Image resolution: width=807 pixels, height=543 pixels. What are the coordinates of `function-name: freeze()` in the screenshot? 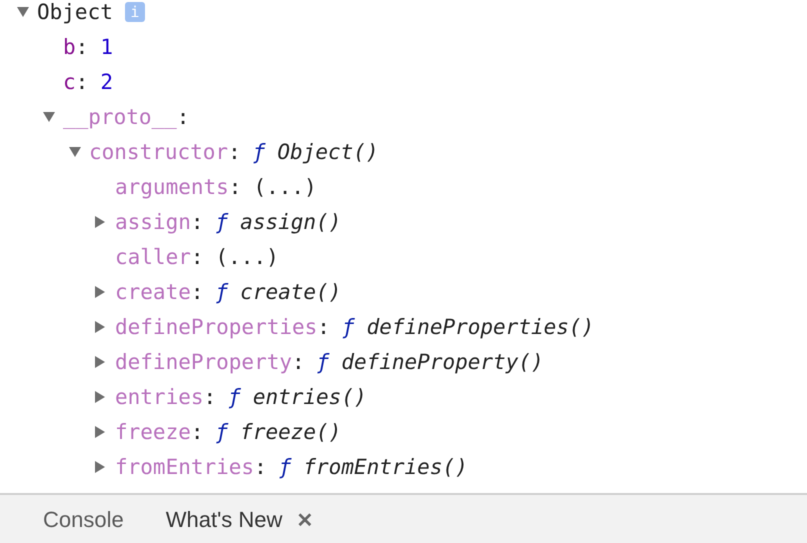 It's located at (291, 432).